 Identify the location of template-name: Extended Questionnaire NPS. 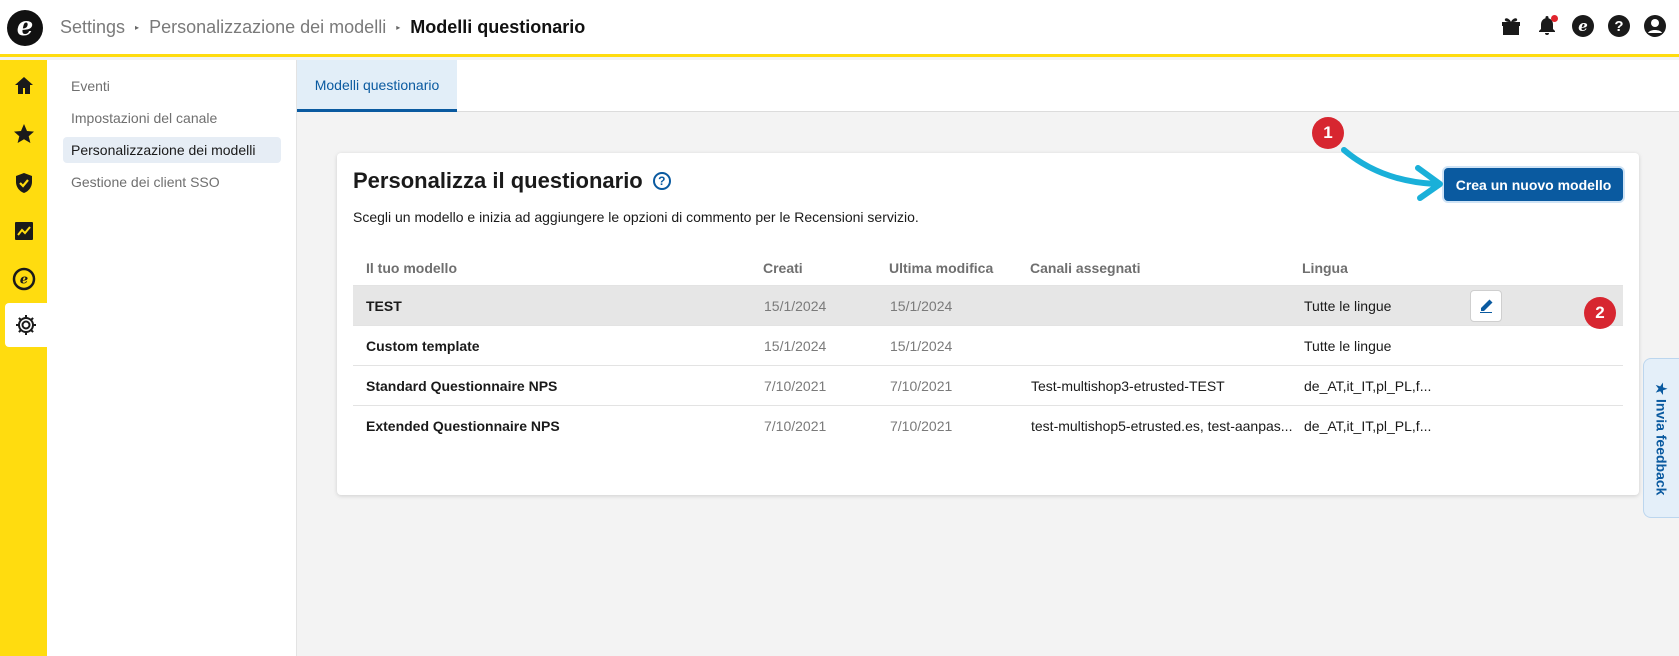
(463, 426).